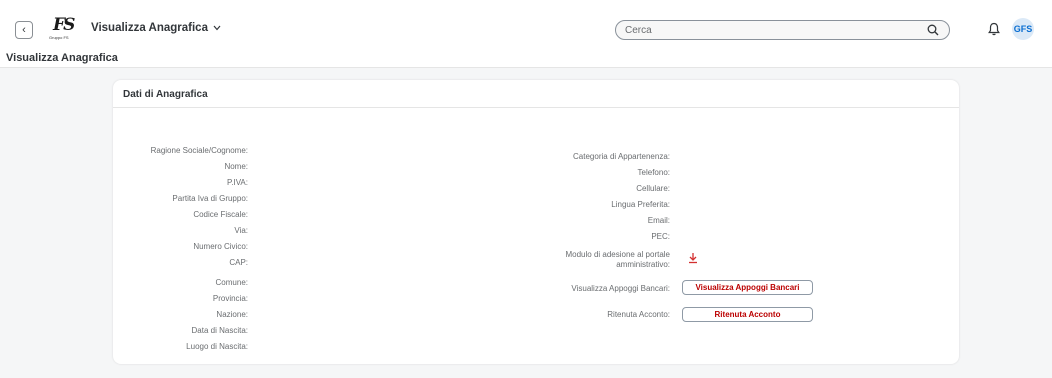  What do you see at coordinates (210, 198) in the screenshot?
I see `label-partita-iva-gruppo: Partita Iva di Gruppo:` at bounding box center [210, 198].